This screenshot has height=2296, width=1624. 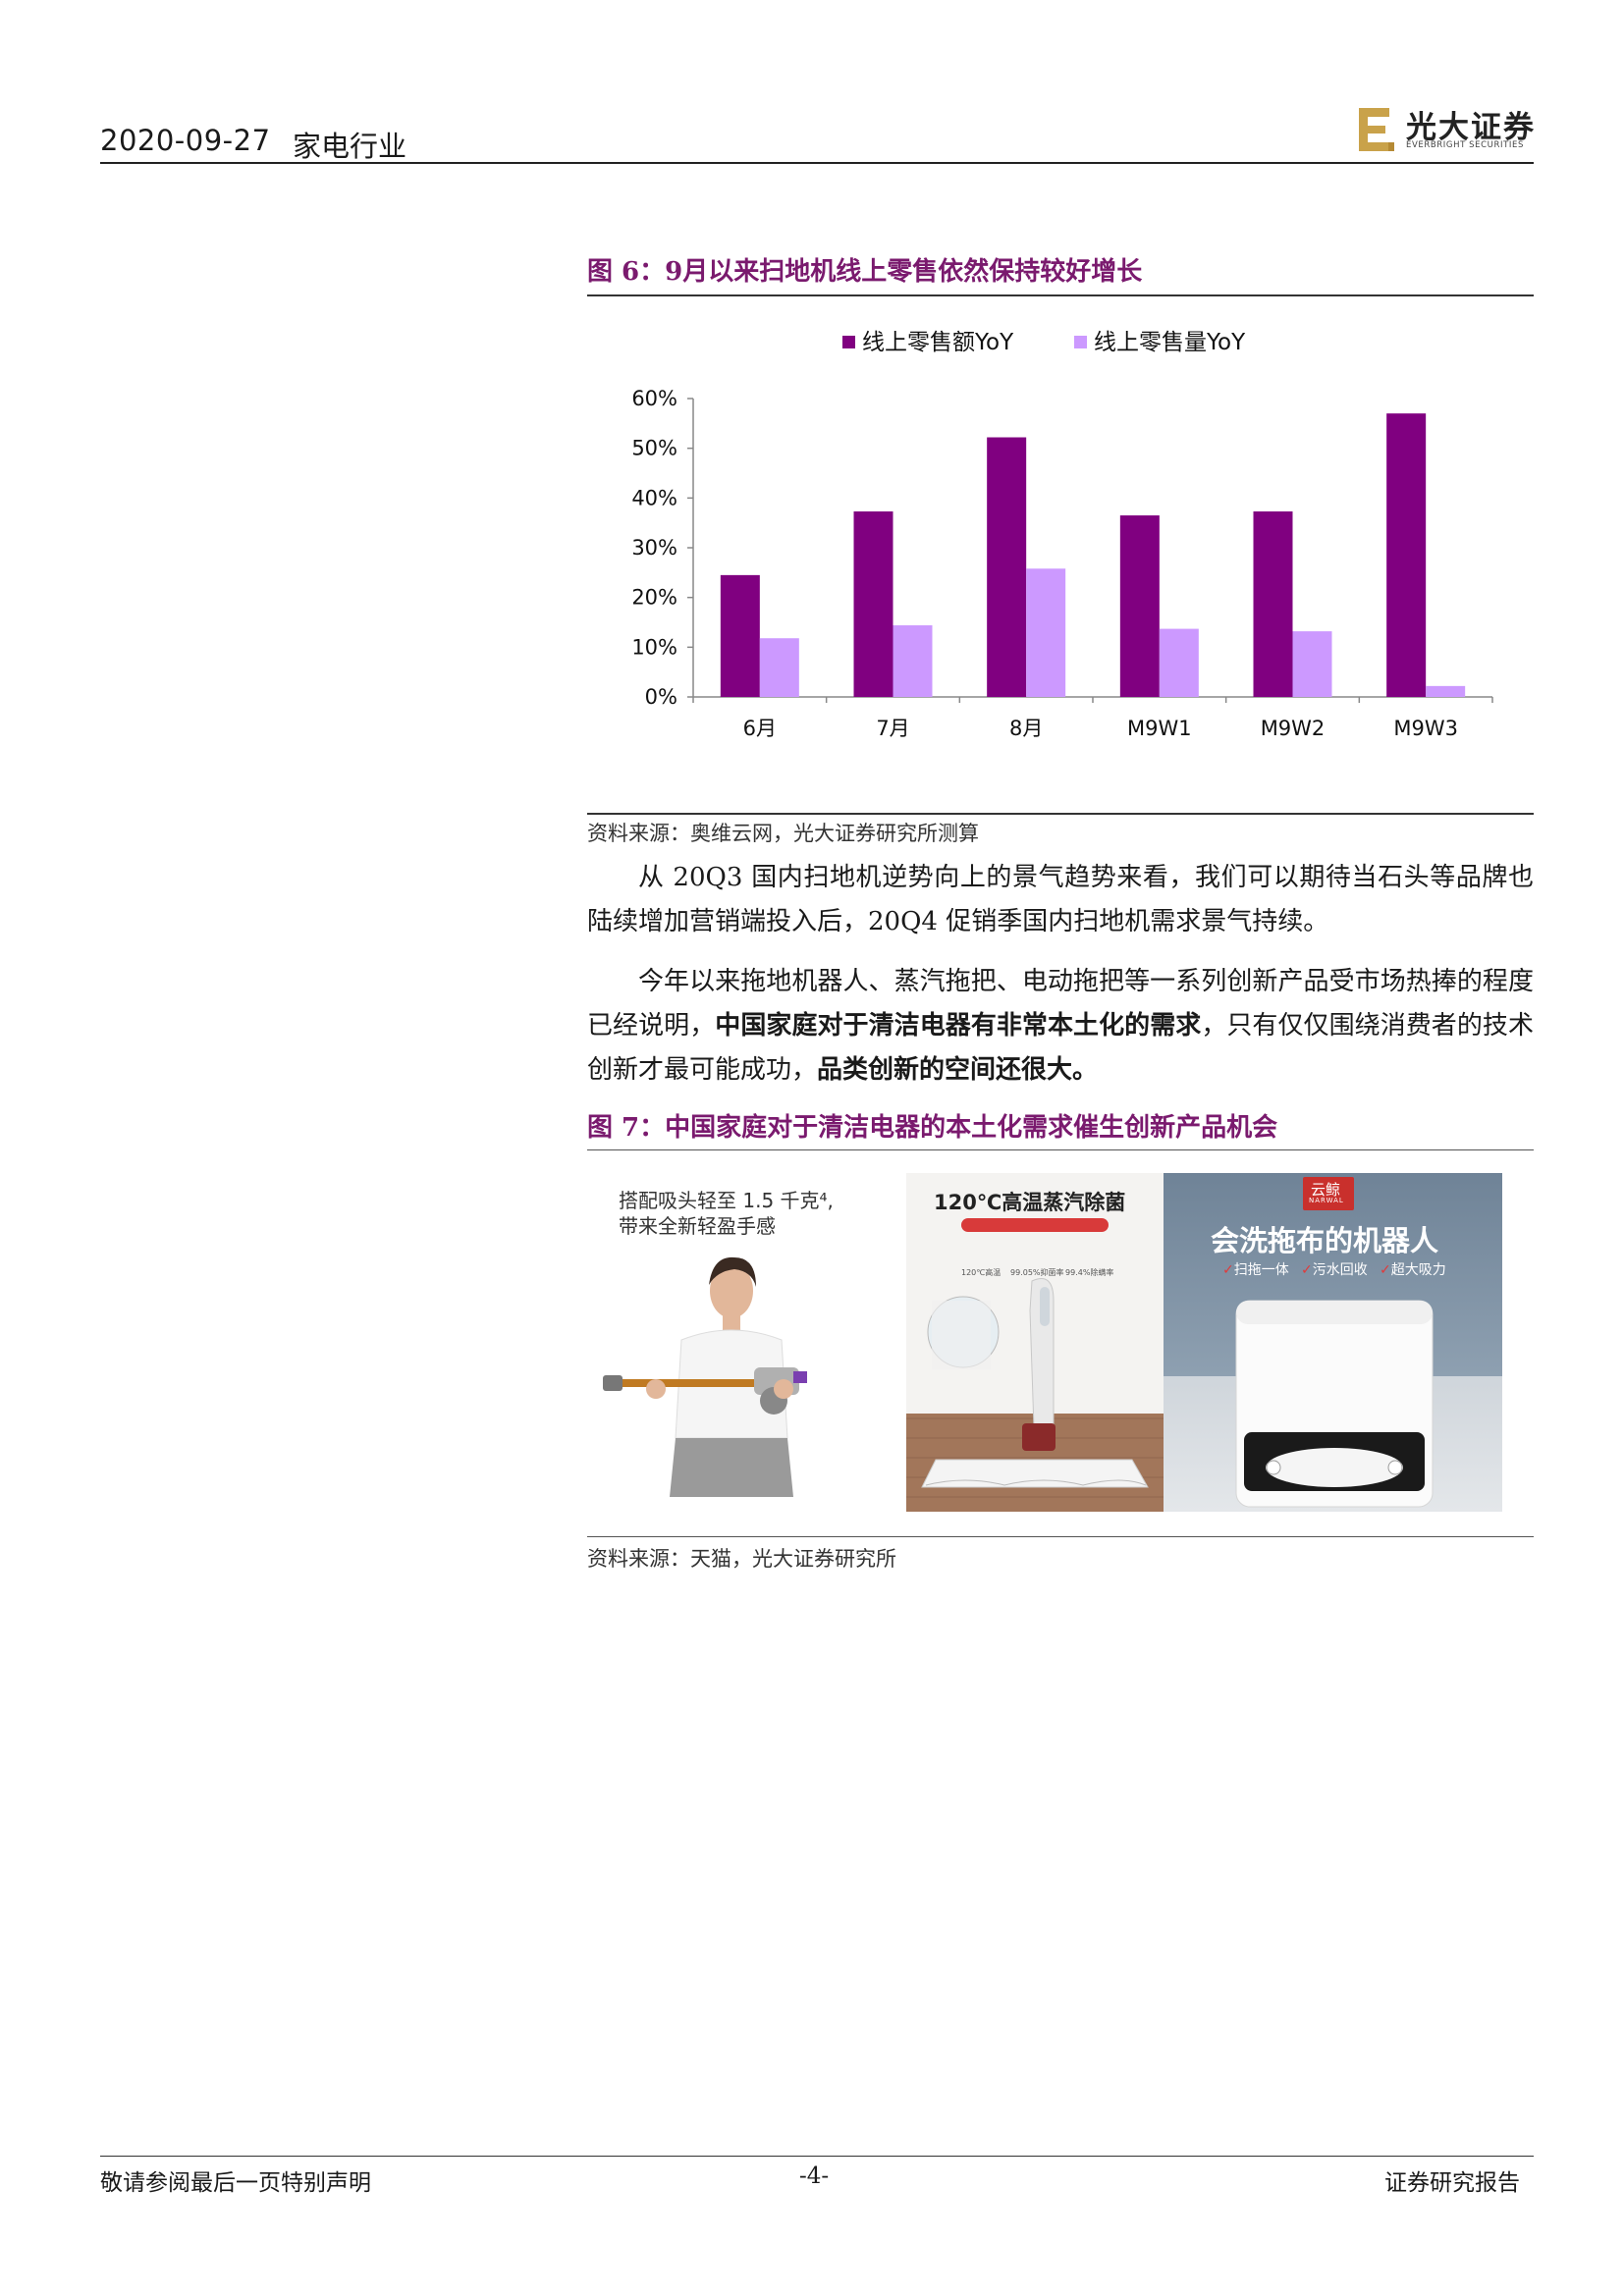 I want to click on page-number: -4-, so click(x=814, y=2176).